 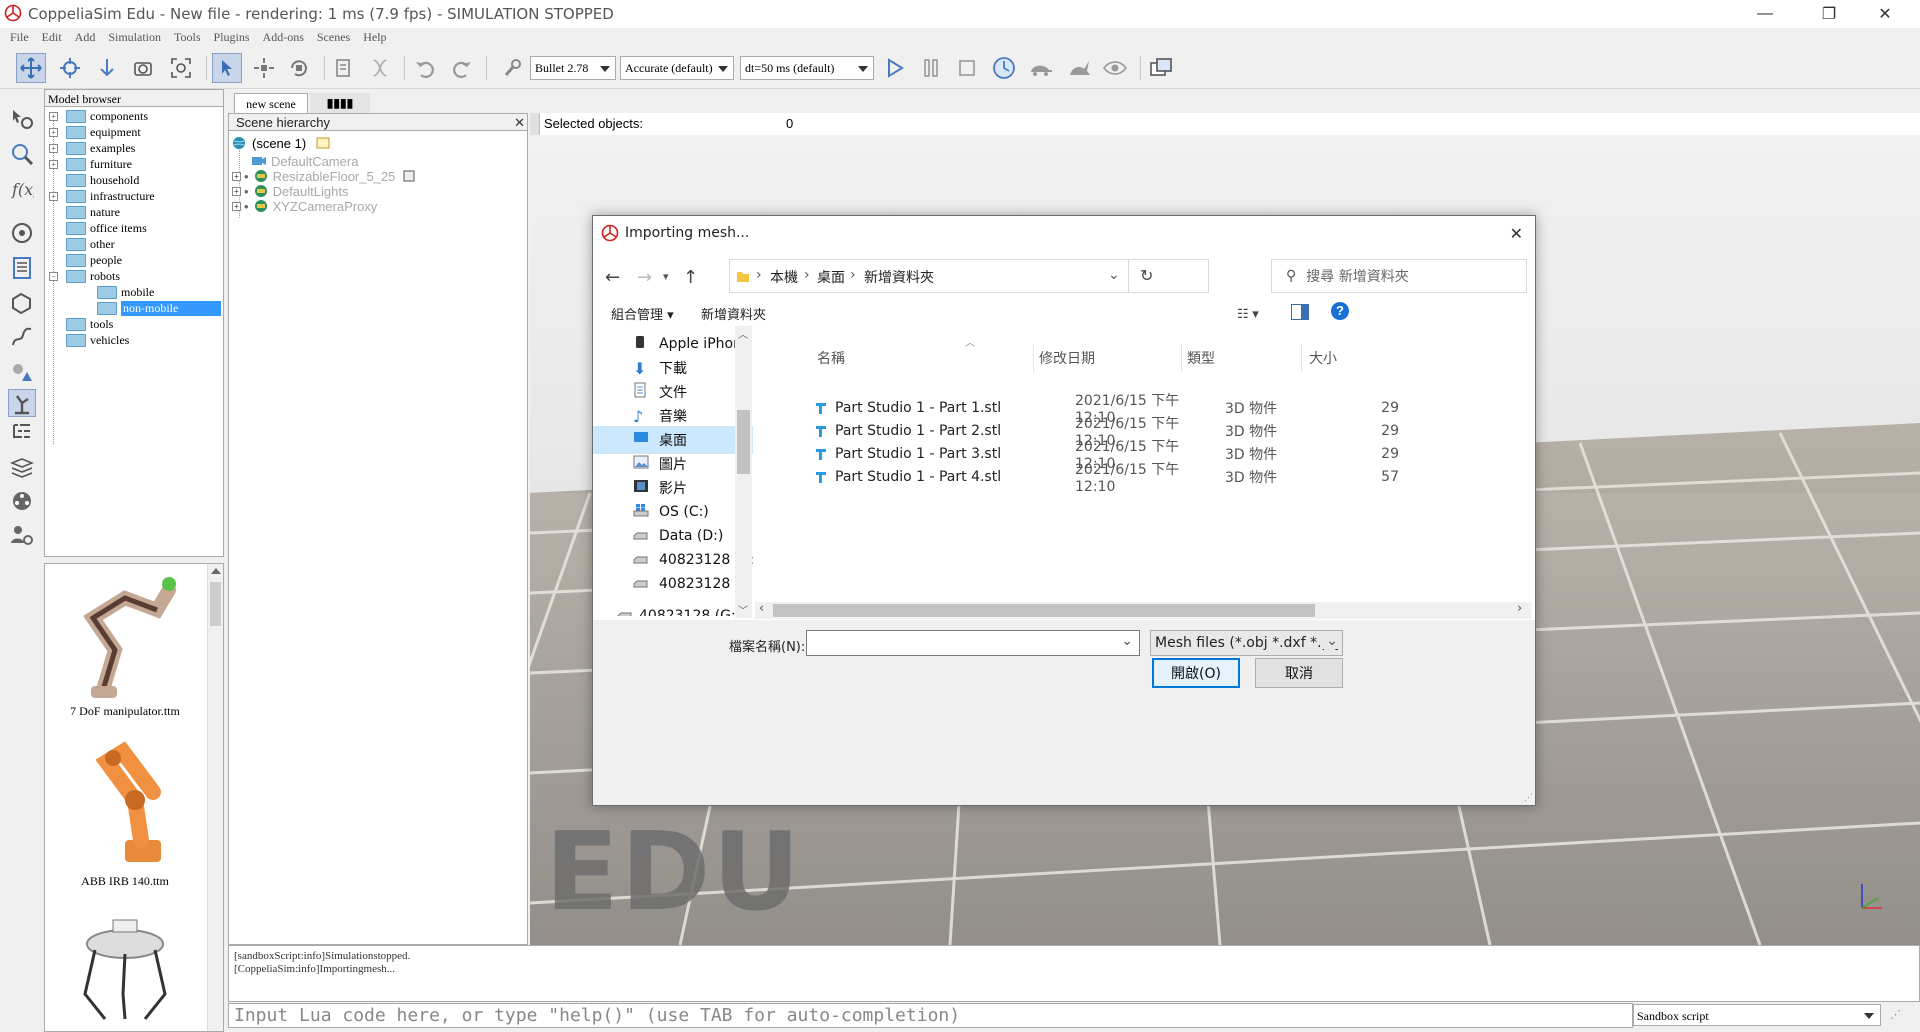 What do you see at coordinates (22, 535) in the screenshot?
I see `user-settings-button` at bounding box center [22, 535].